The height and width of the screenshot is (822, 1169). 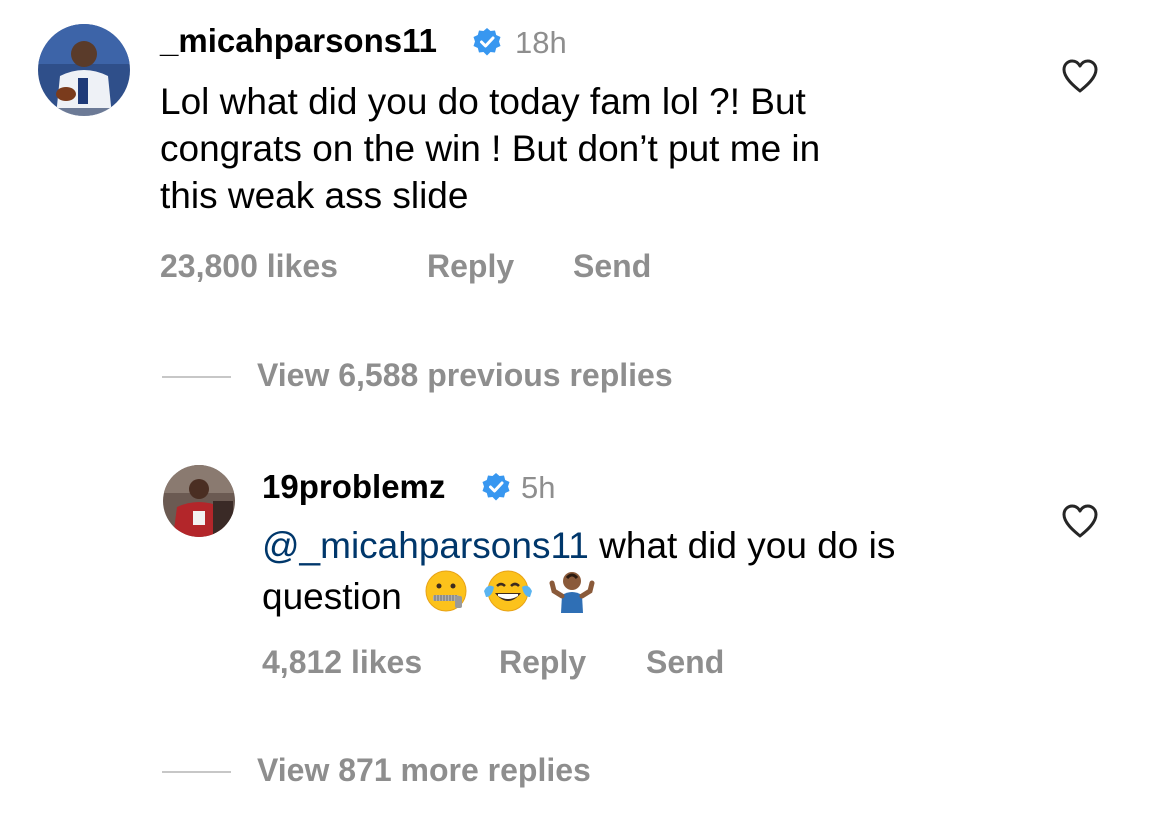 What do you see at coordinates (470, 266) in the screenshot?
I see `comment-reply-button: Reply` at bounding box center [470, 266].